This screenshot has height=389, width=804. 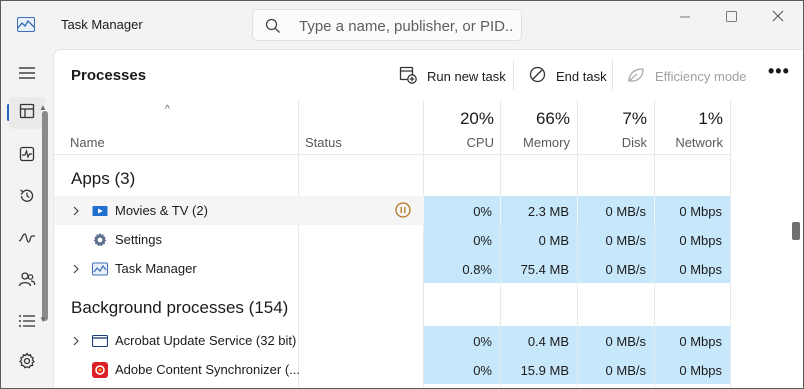 What do you see at coordinates (138, 239) in the screenshot?
I see `process-name: Settings` at bounding box center [138, 239].